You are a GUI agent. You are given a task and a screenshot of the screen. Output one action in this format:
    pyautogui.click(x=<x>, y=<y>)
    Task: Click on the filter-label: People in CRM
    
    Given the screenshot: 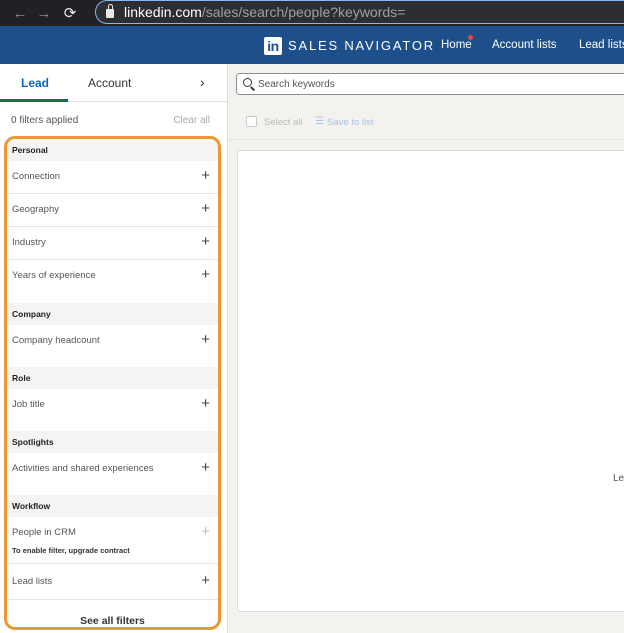 What is the action you would take?
    pyautogui.click(x=44, y=532)
    